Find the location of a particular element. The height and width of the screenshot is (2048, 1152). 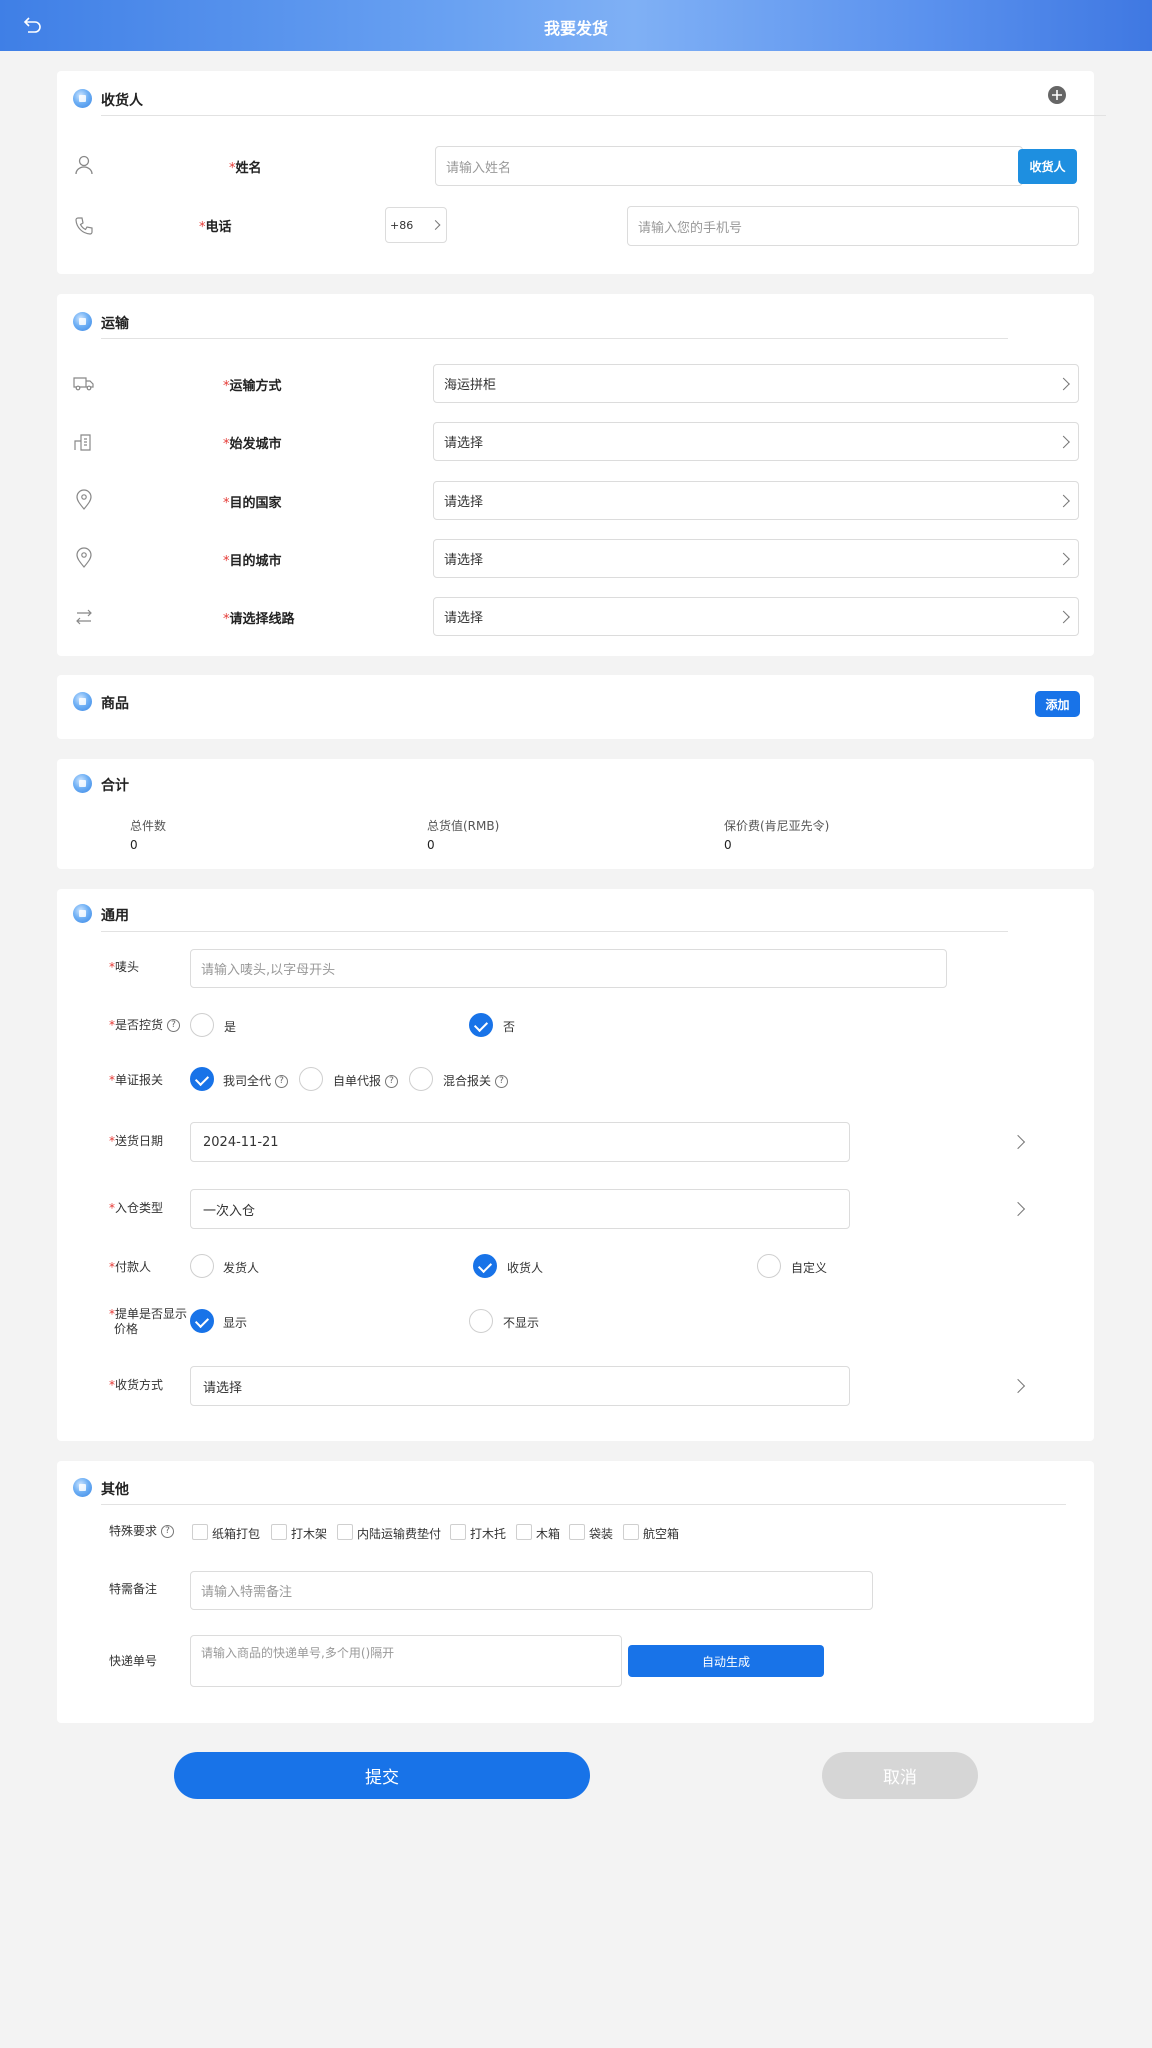

special-option-label: 木箱 is located at coordinates (548, 1534).